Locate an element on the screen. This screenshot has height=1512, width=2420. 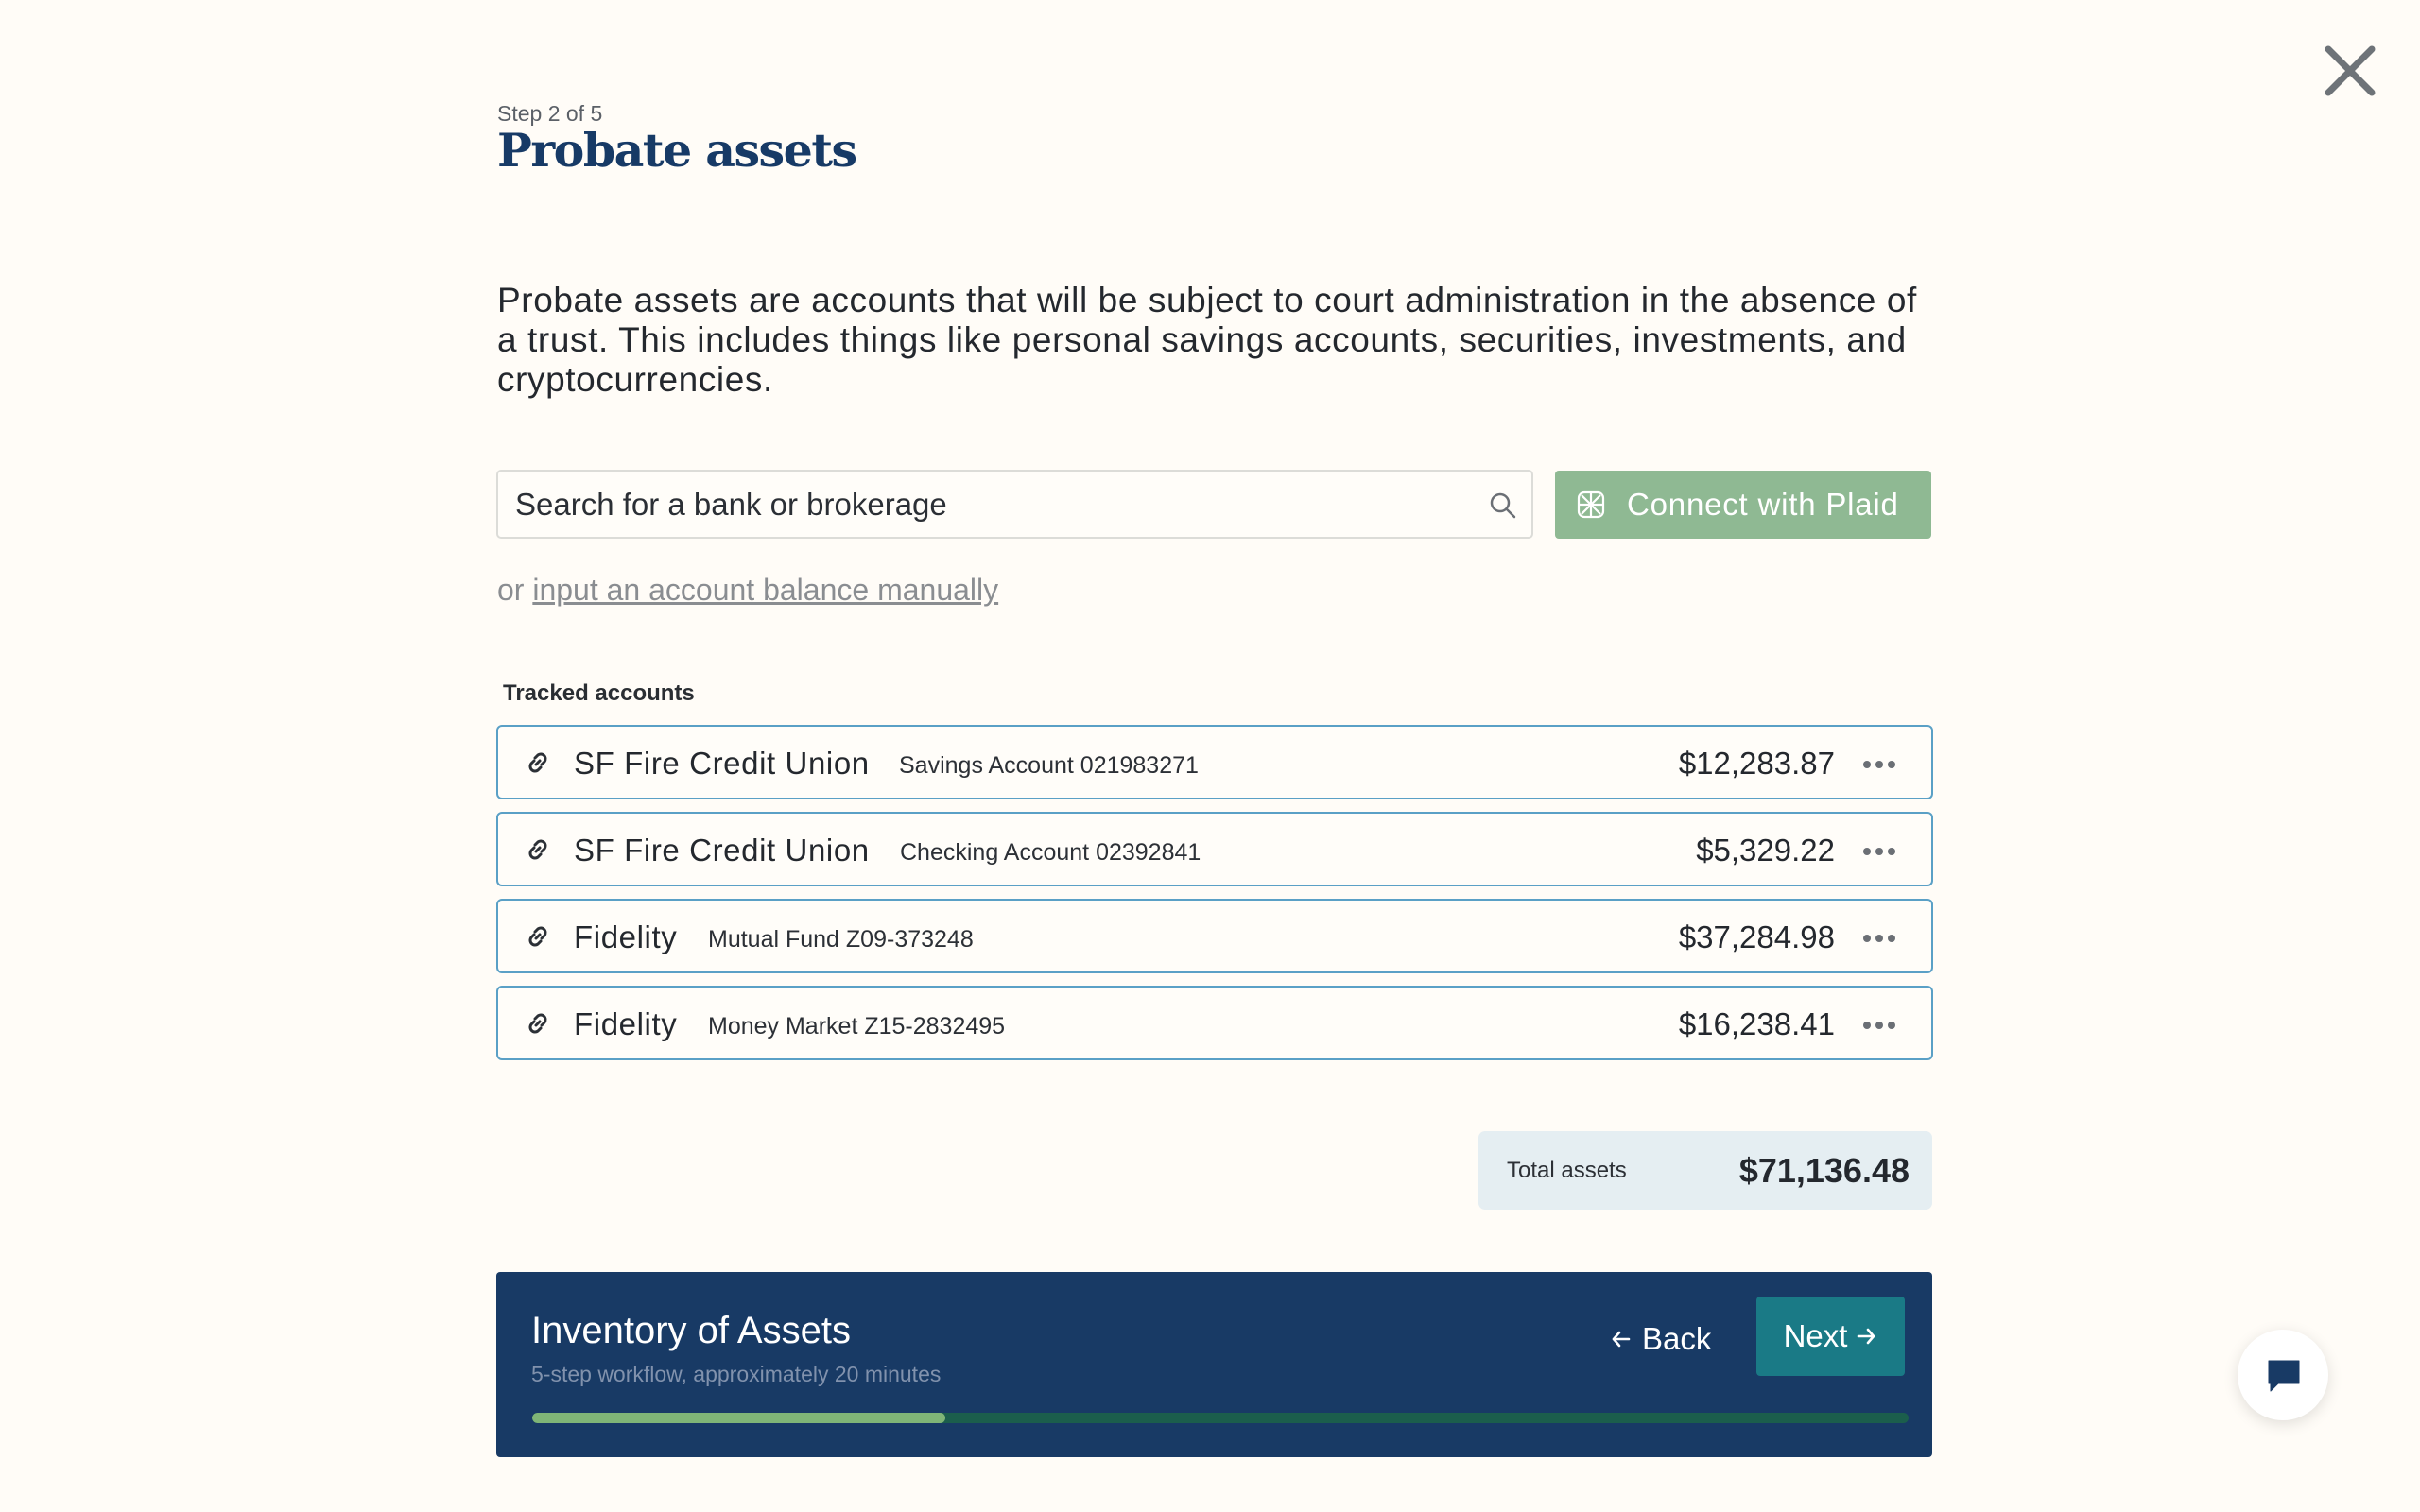
next-button-label: Next is located at coordinates (1815, 1335).